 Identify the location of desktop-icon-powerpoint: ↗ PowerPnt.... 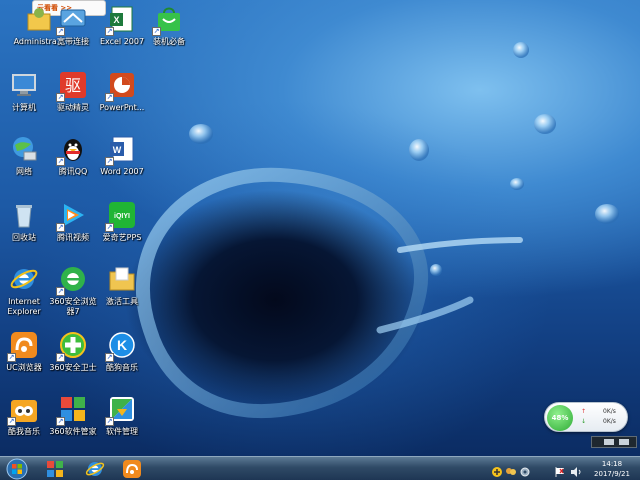
(122, 91).